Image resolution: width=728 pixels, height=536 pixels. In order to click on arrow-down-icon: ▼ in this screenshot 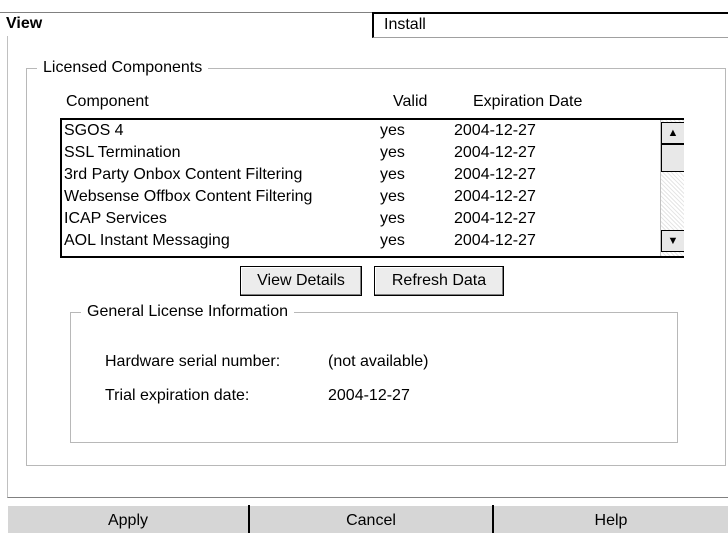, I will do `click(673, 241)`.